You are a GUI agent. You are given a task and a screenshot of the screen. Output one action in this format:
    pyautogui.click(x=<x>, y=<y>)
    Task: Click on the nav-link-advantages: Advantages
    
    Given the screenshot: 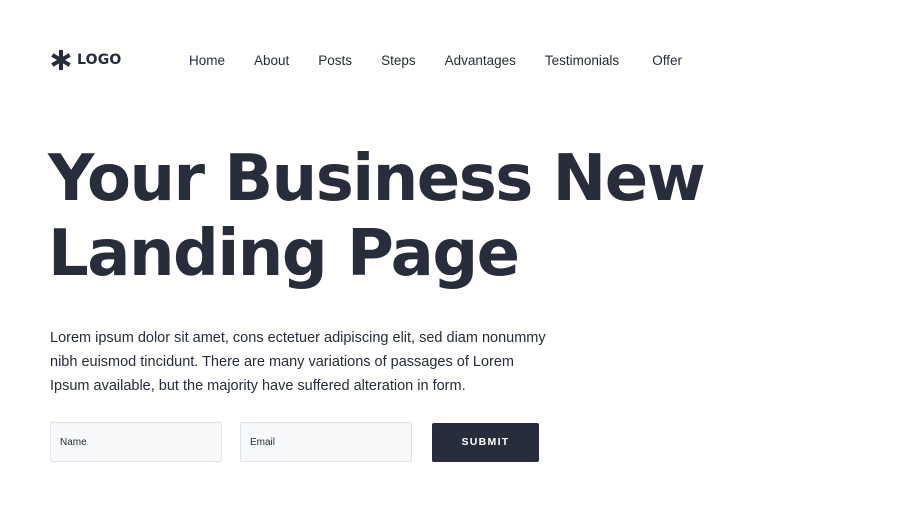 What is the action you would take?
    pyautogui.click(x=480, y=60)
    